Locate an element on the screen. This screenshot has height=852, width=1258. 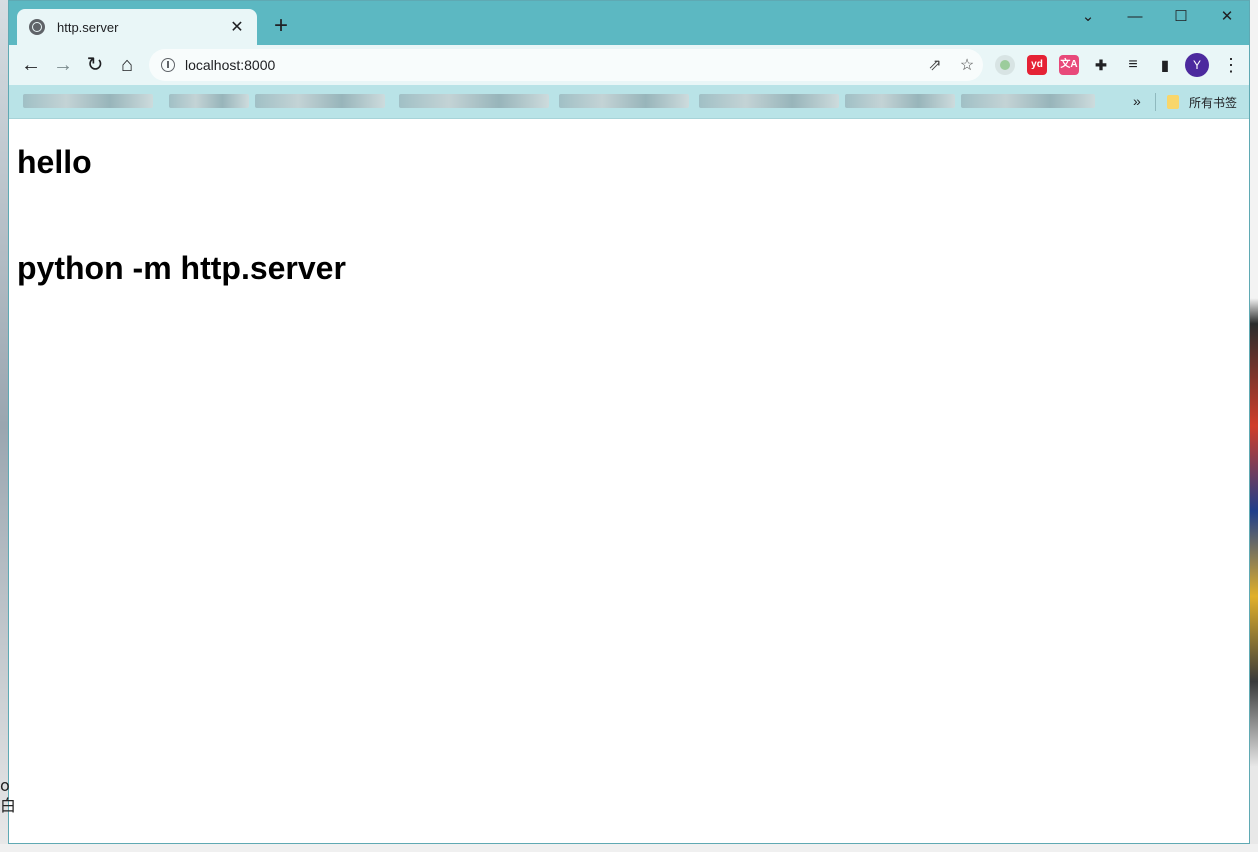
tab-title: http.server is located at coordinates (88, 27).